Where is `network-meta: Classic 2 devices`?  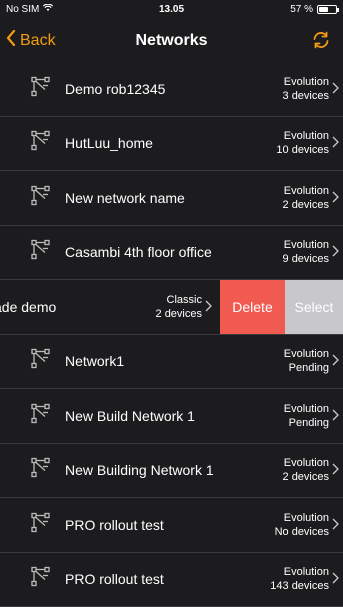 network-meta: Classic 2 devices is located at coordinates (179, 307).